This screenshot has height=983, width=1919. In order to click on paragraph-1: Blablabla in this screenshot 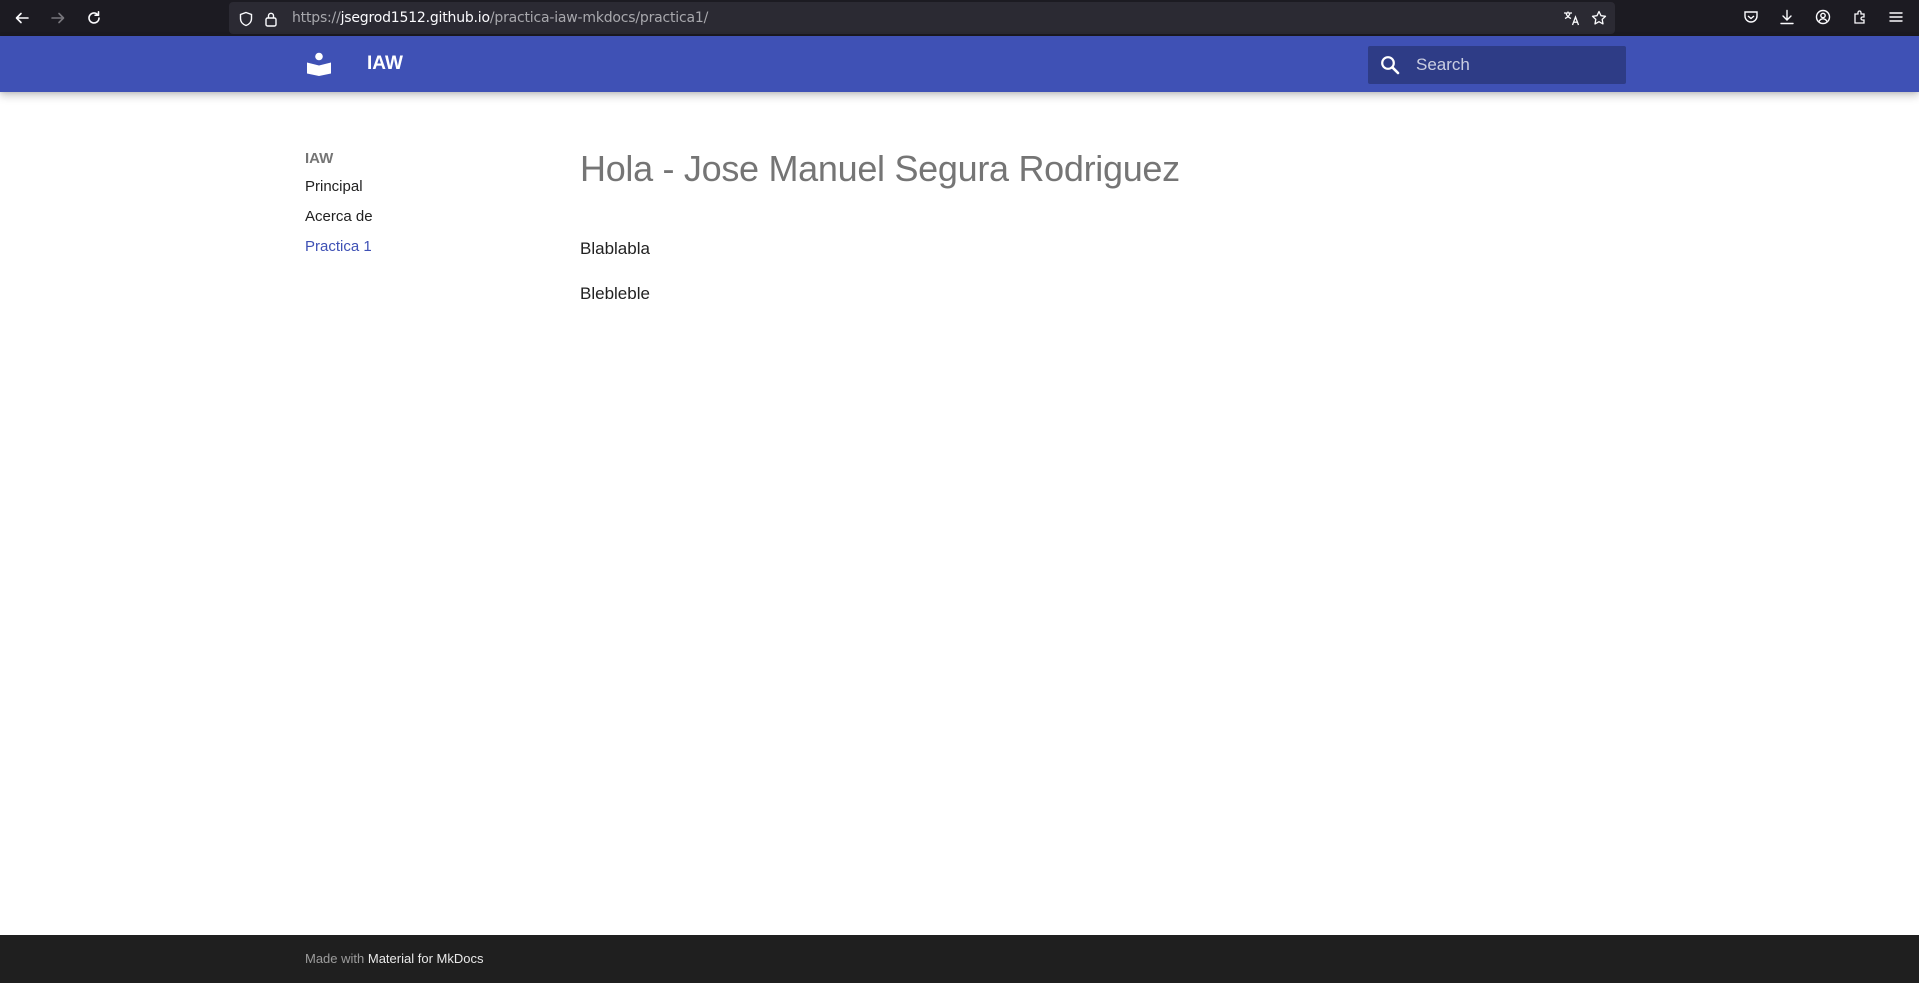, I will do `click(615, 248)`.